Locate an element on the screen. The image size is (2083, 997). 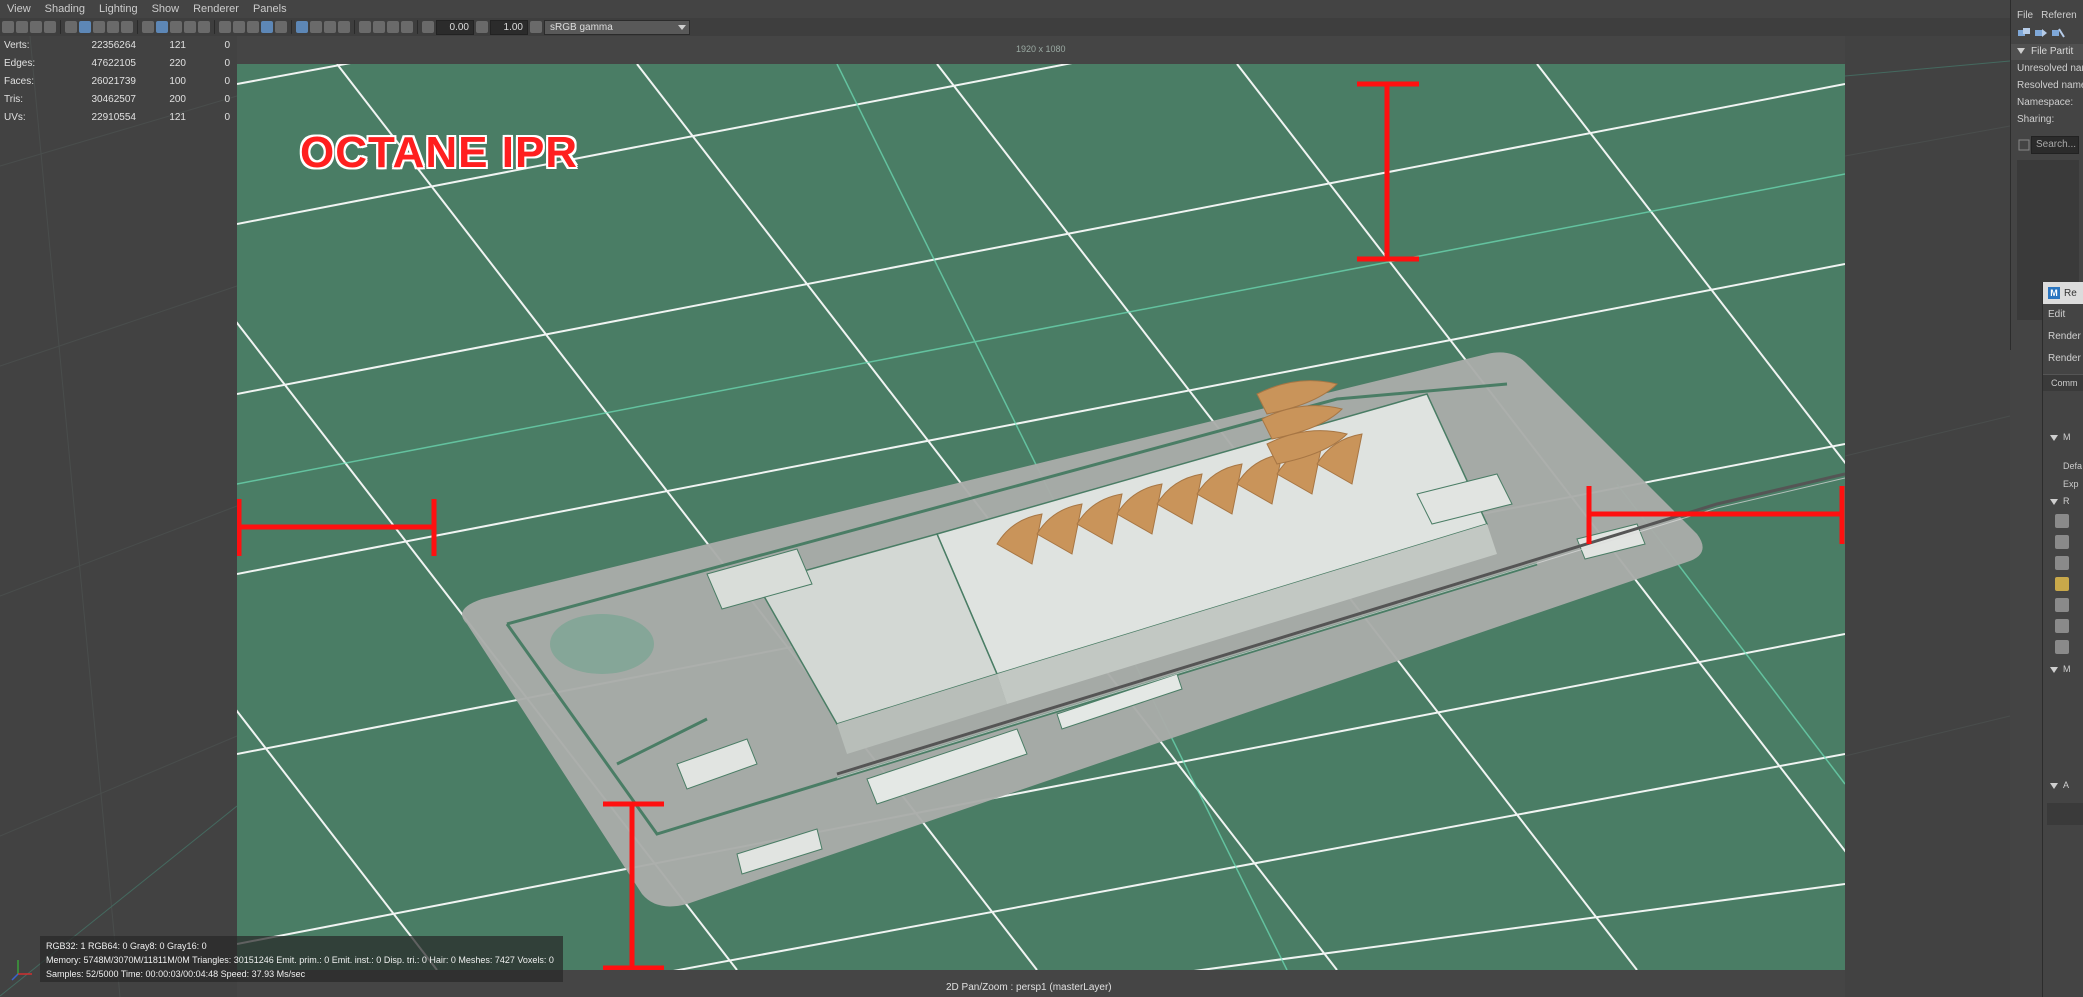
lights-icon is located at coordinates (239, 27).